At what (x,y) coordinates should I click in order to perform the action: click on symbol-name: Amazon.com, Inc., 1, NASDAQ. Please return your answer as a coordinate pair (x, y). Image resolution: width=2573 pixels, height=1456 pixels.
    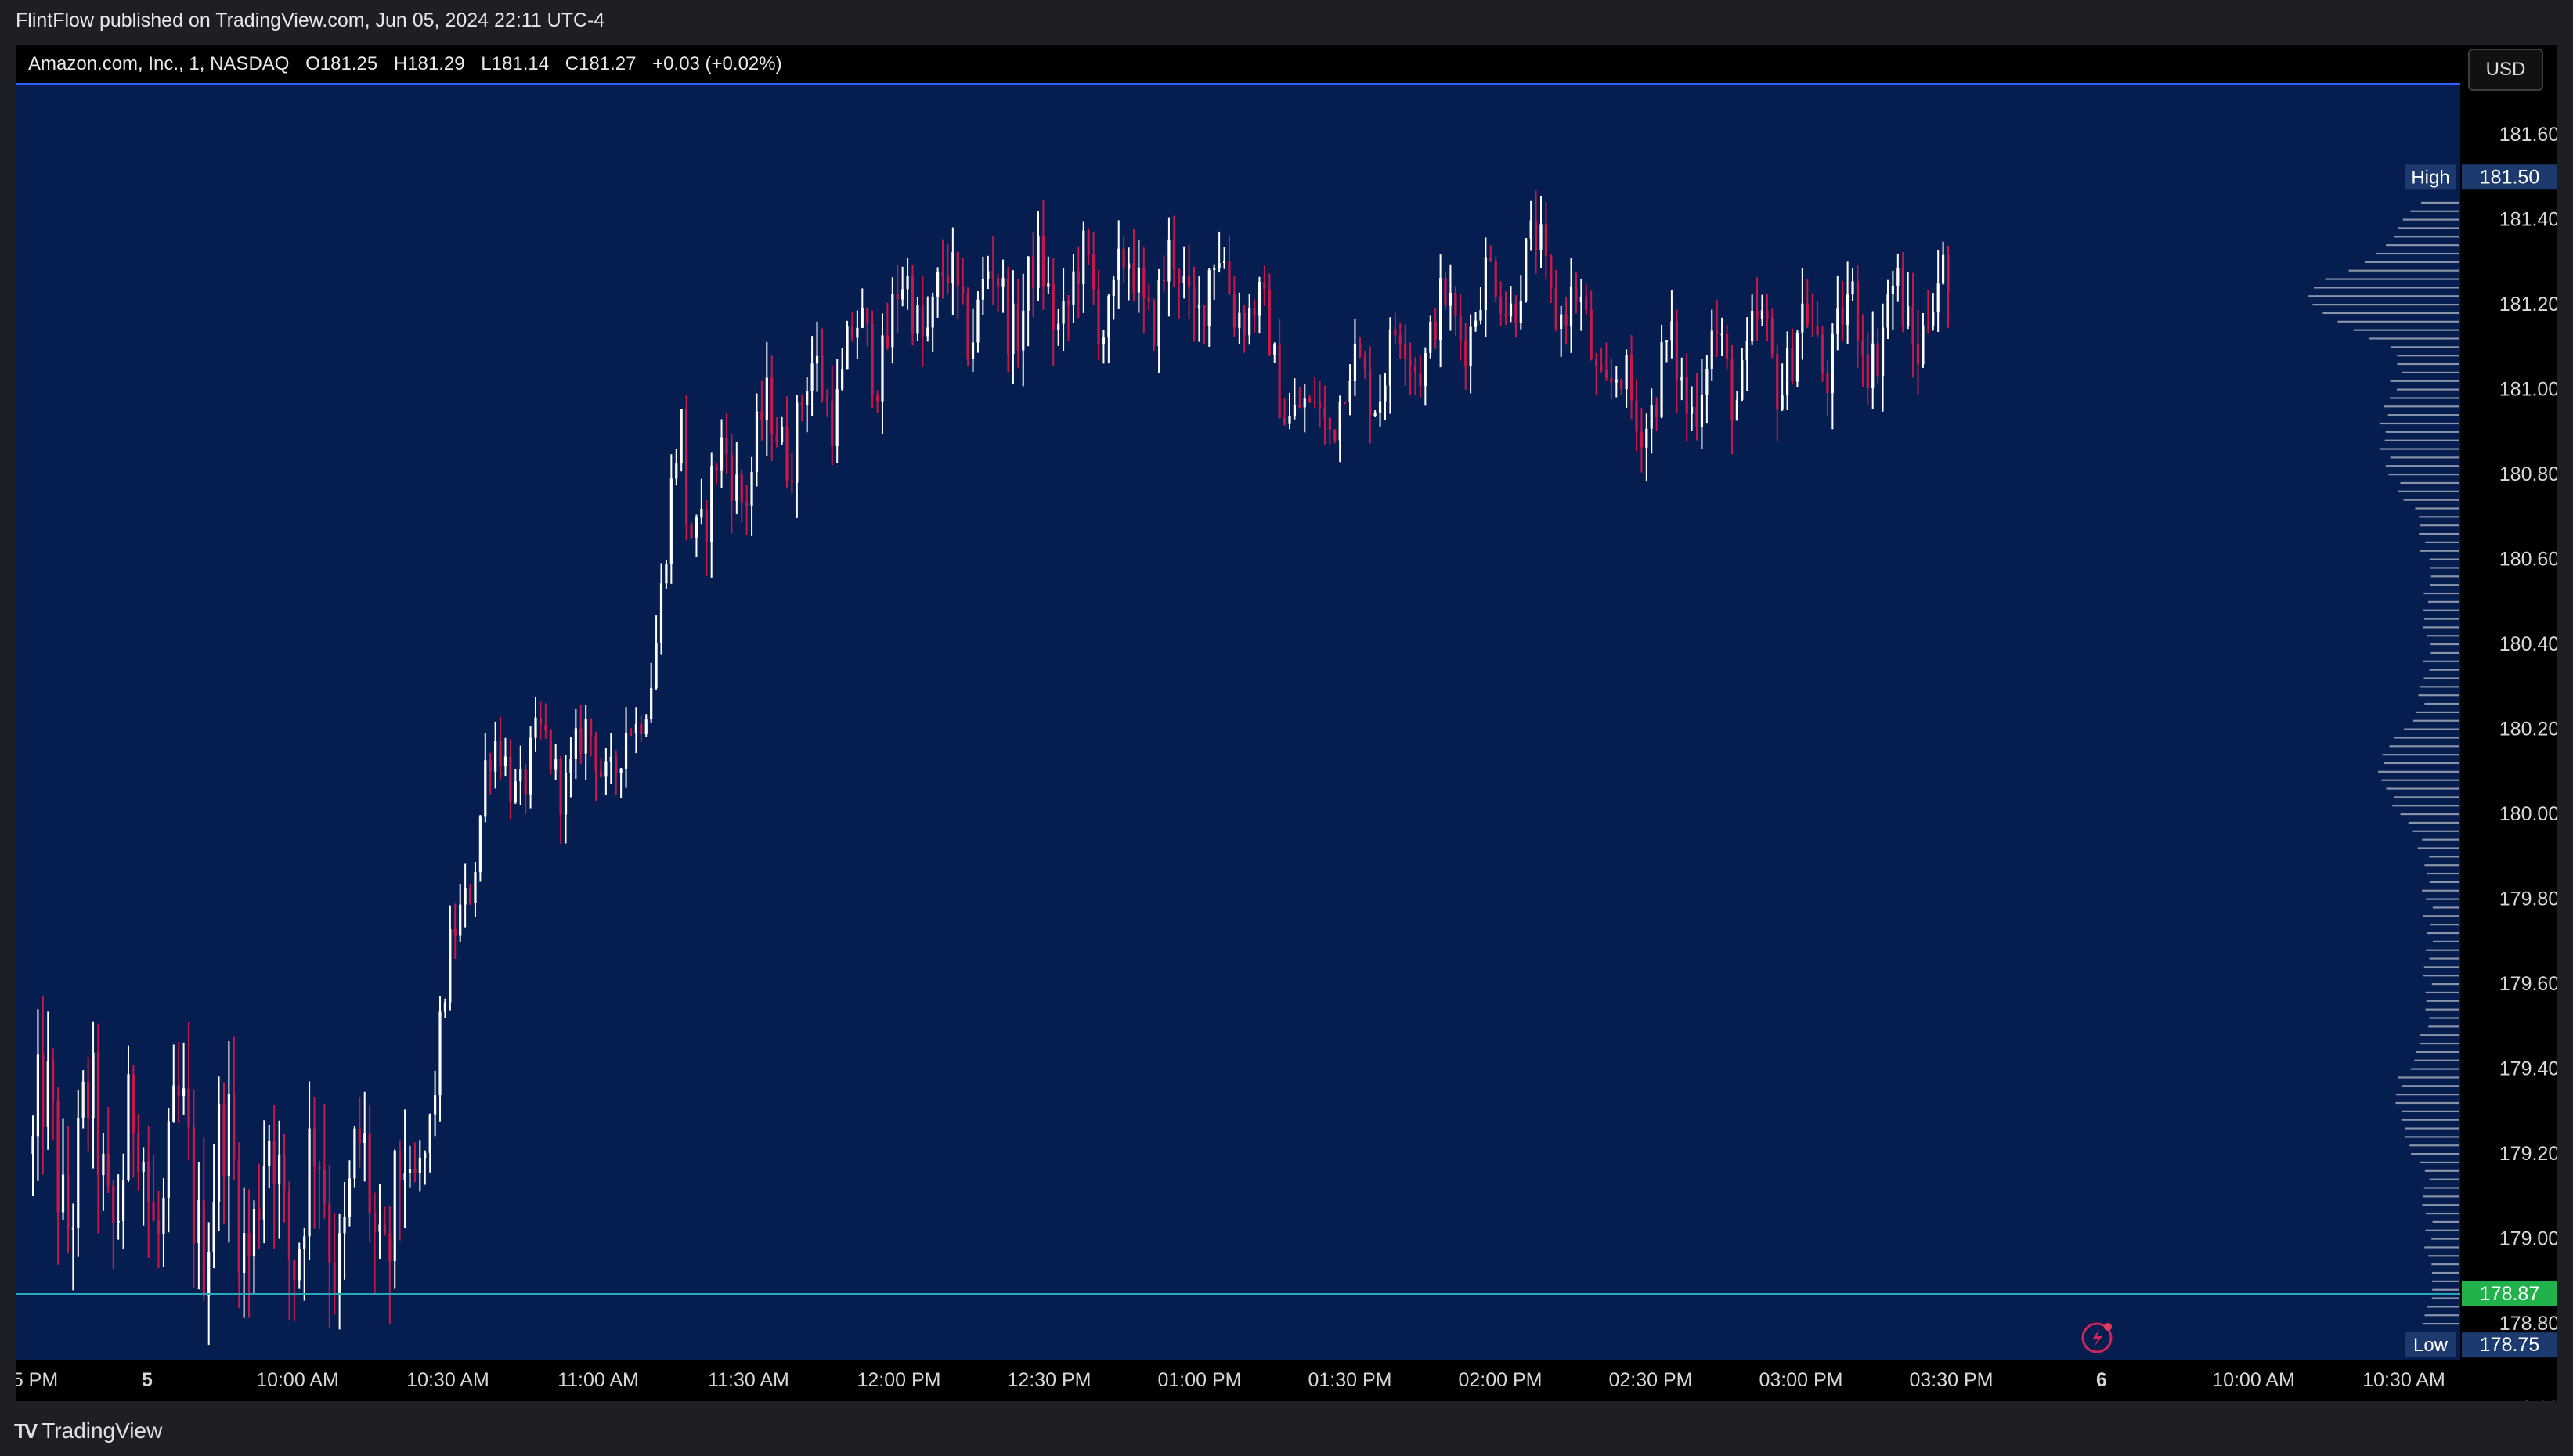
    Looking at the image, I should click on (158, 63).